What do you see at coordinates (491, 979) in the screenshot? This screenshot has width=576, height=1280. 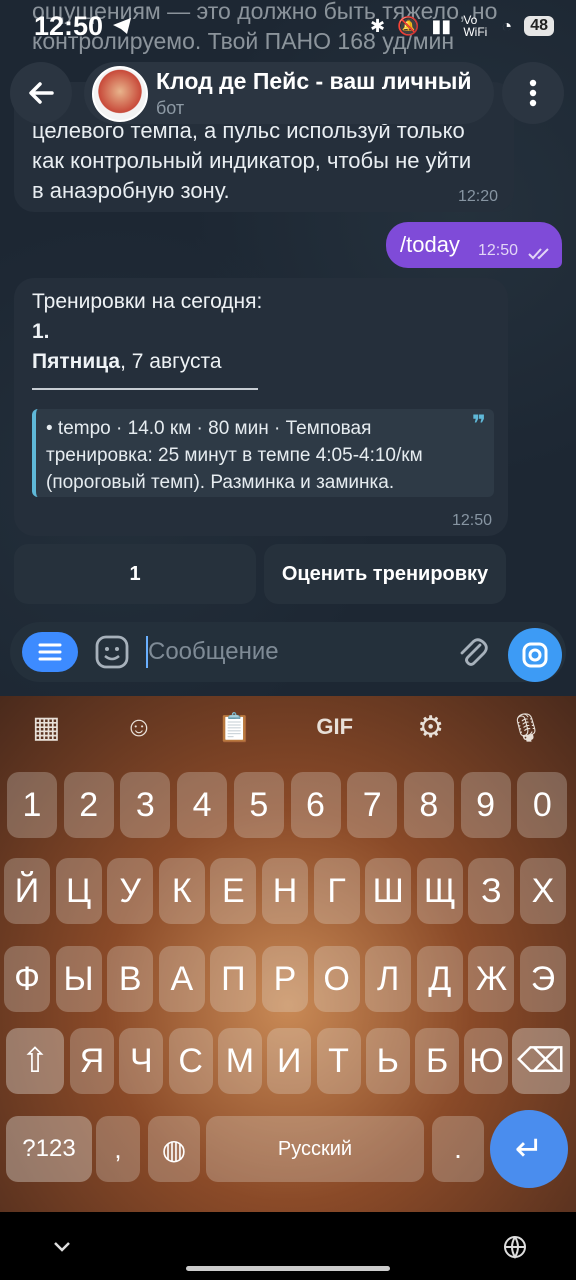 I see `key-letter: Ж` at bounding box center [491, 979].